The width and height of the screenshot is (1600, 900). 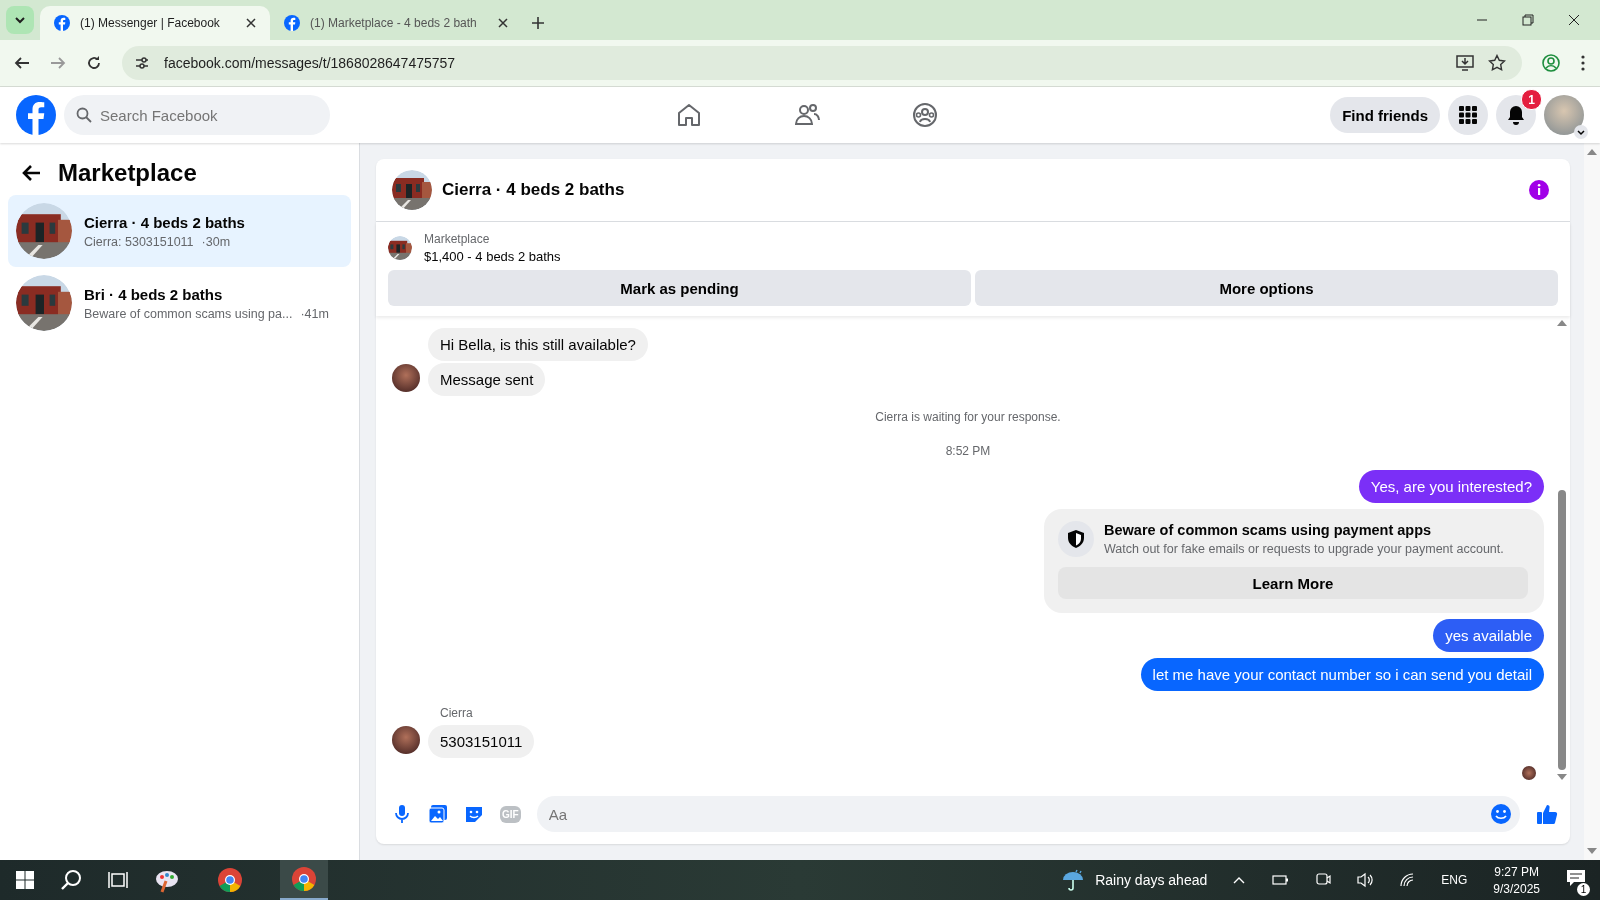 I want to click on status-notice: Cierra is waiting for your response., so click(x=968, y=417).